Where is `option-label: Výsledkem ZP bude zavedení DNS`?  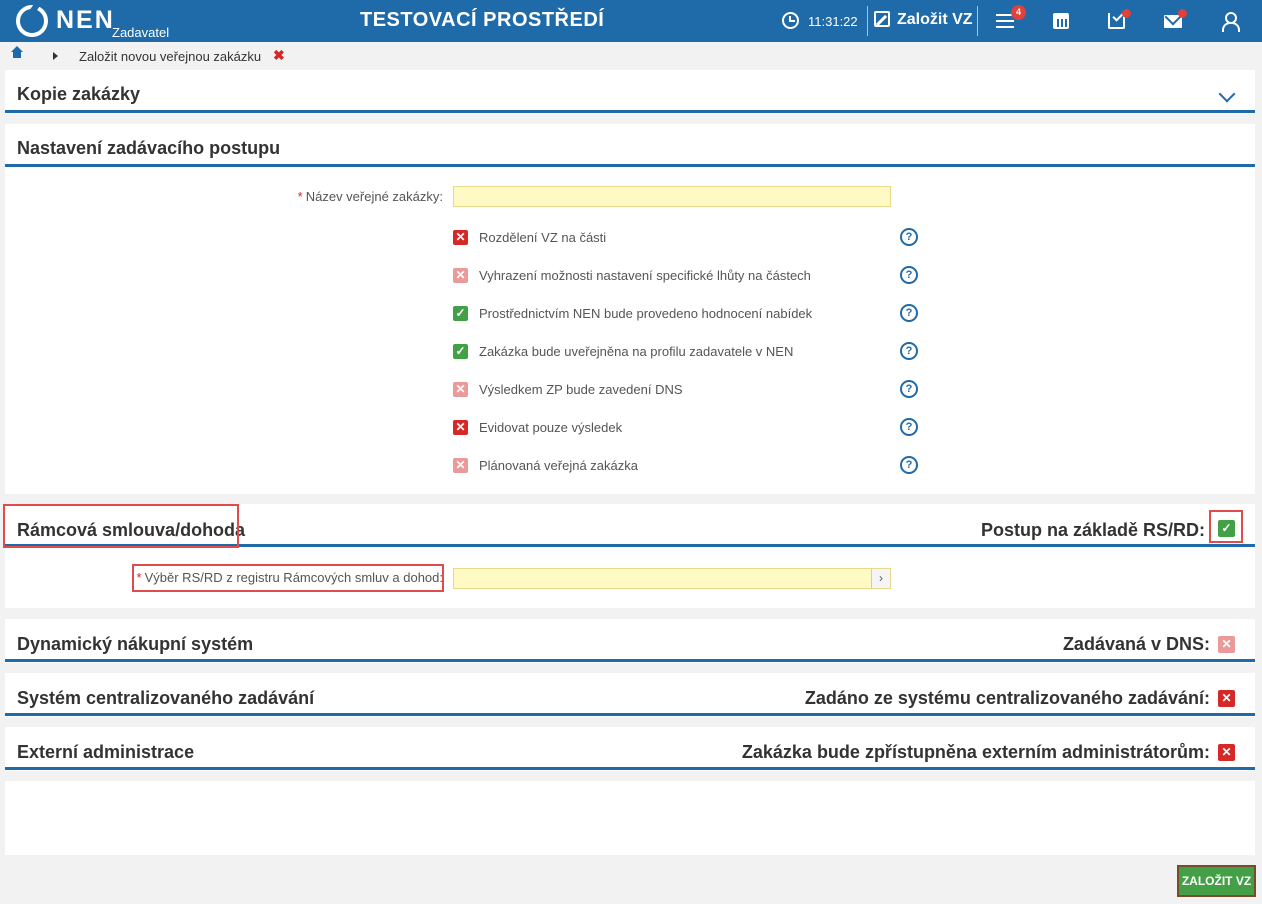 option-label: Výsledkem ZP bude zavedení DNS is located at coordinates (581, 389).